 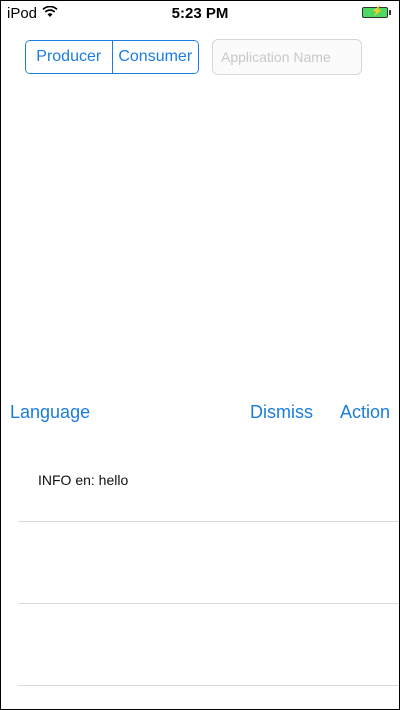 I want to click on status-bar: iPod 5:23 PM ⚡, so click(x=200, y=14).